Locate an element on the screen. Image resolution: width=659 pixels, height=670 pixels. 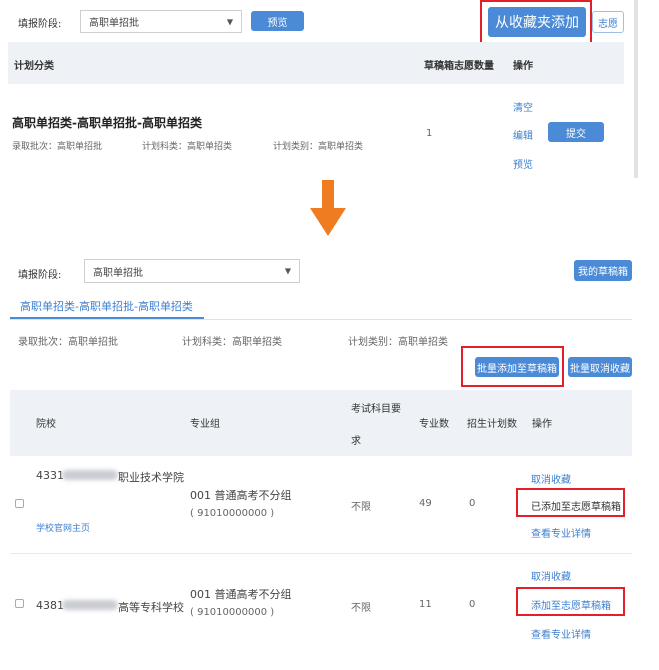
my-draft-box-button: 我的草稿箱 is located at coordinates (603, 270).